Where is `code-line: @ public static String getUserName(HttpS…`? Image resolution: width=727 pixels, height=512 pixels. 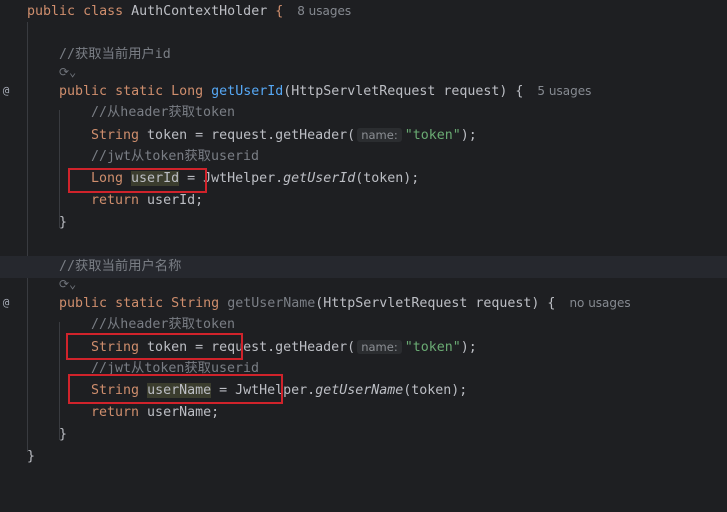
code-line: @ public static String getUserName(HttpS… is located at coordinates (363, 303).